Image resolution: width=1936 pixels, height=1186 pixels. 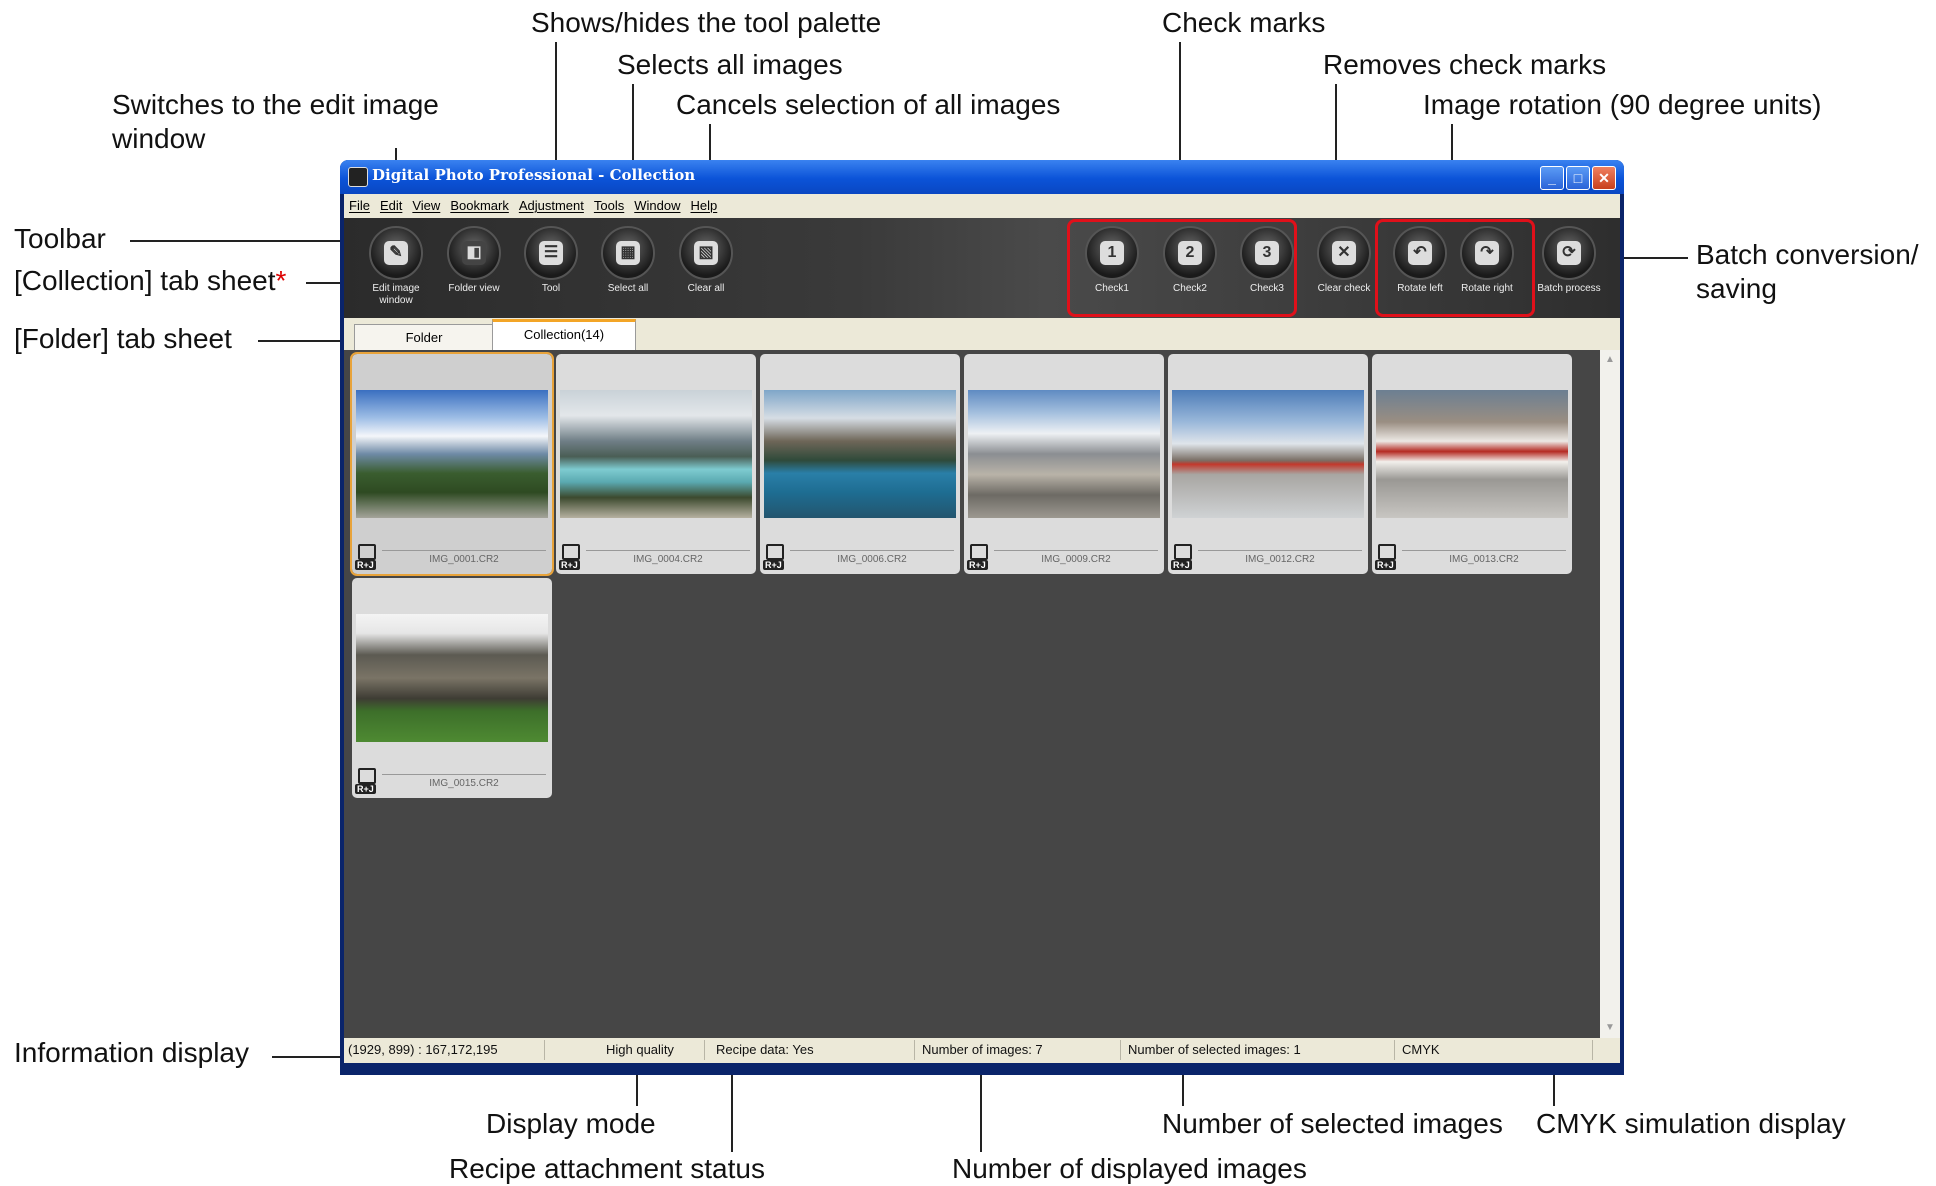 I want to click on edit-image-window-button: ✎ Edit image window, so click(x=396, y=266).